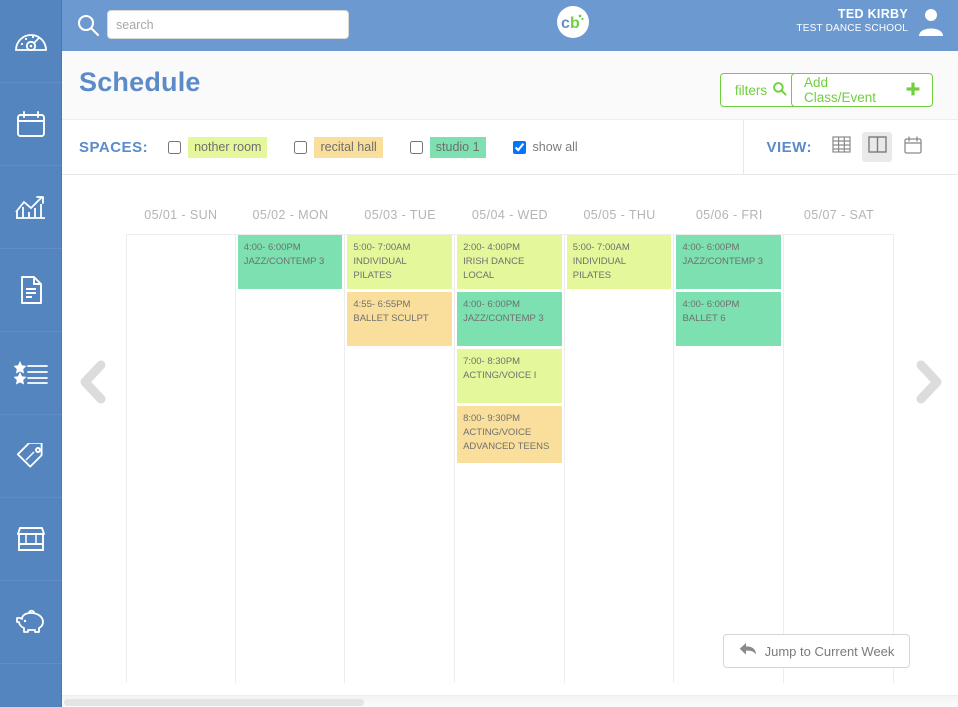 The image size is (958, 707). I want to click on growth-chart-icon, so click(31, 207).